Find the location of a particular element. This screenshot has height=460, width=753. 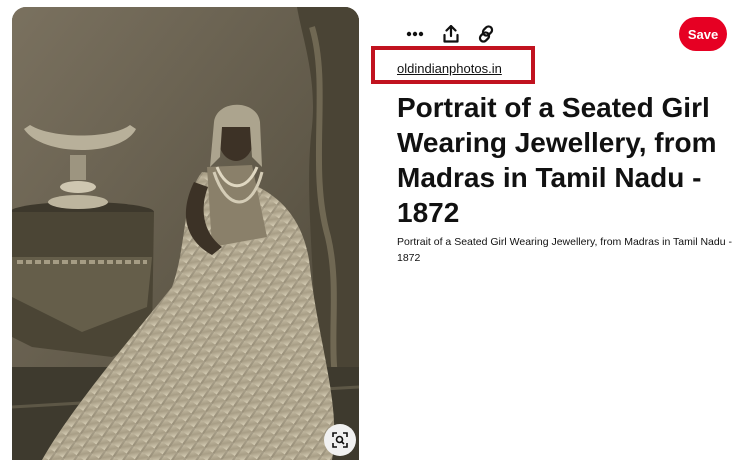

visual-search-button is located at coordinates (340, 440).